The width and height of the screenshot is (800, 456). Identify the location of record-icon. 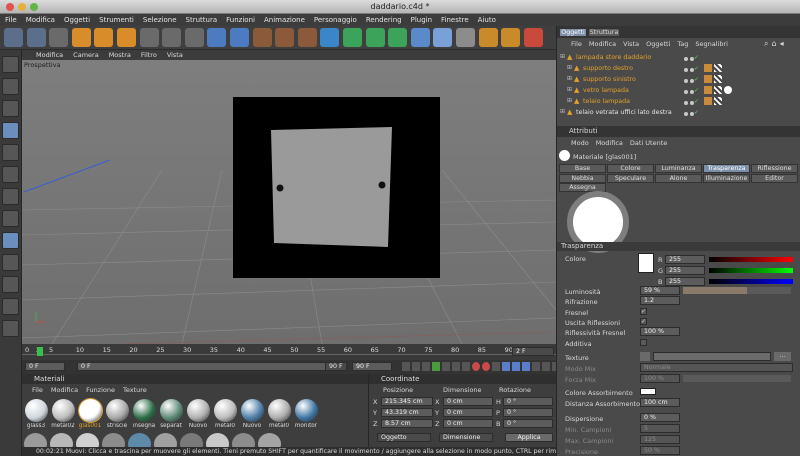
(476, 366).